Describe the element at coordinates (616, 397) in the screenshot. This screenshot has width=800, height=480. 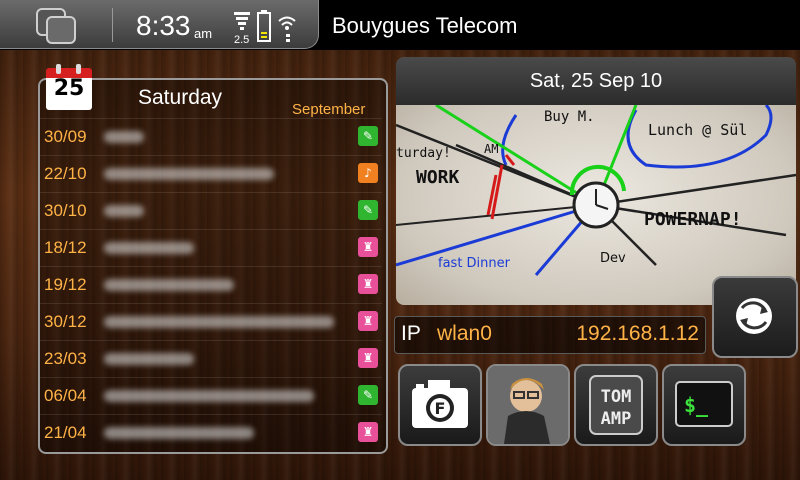
I see `tomamp-label-1: TOM` at that location.